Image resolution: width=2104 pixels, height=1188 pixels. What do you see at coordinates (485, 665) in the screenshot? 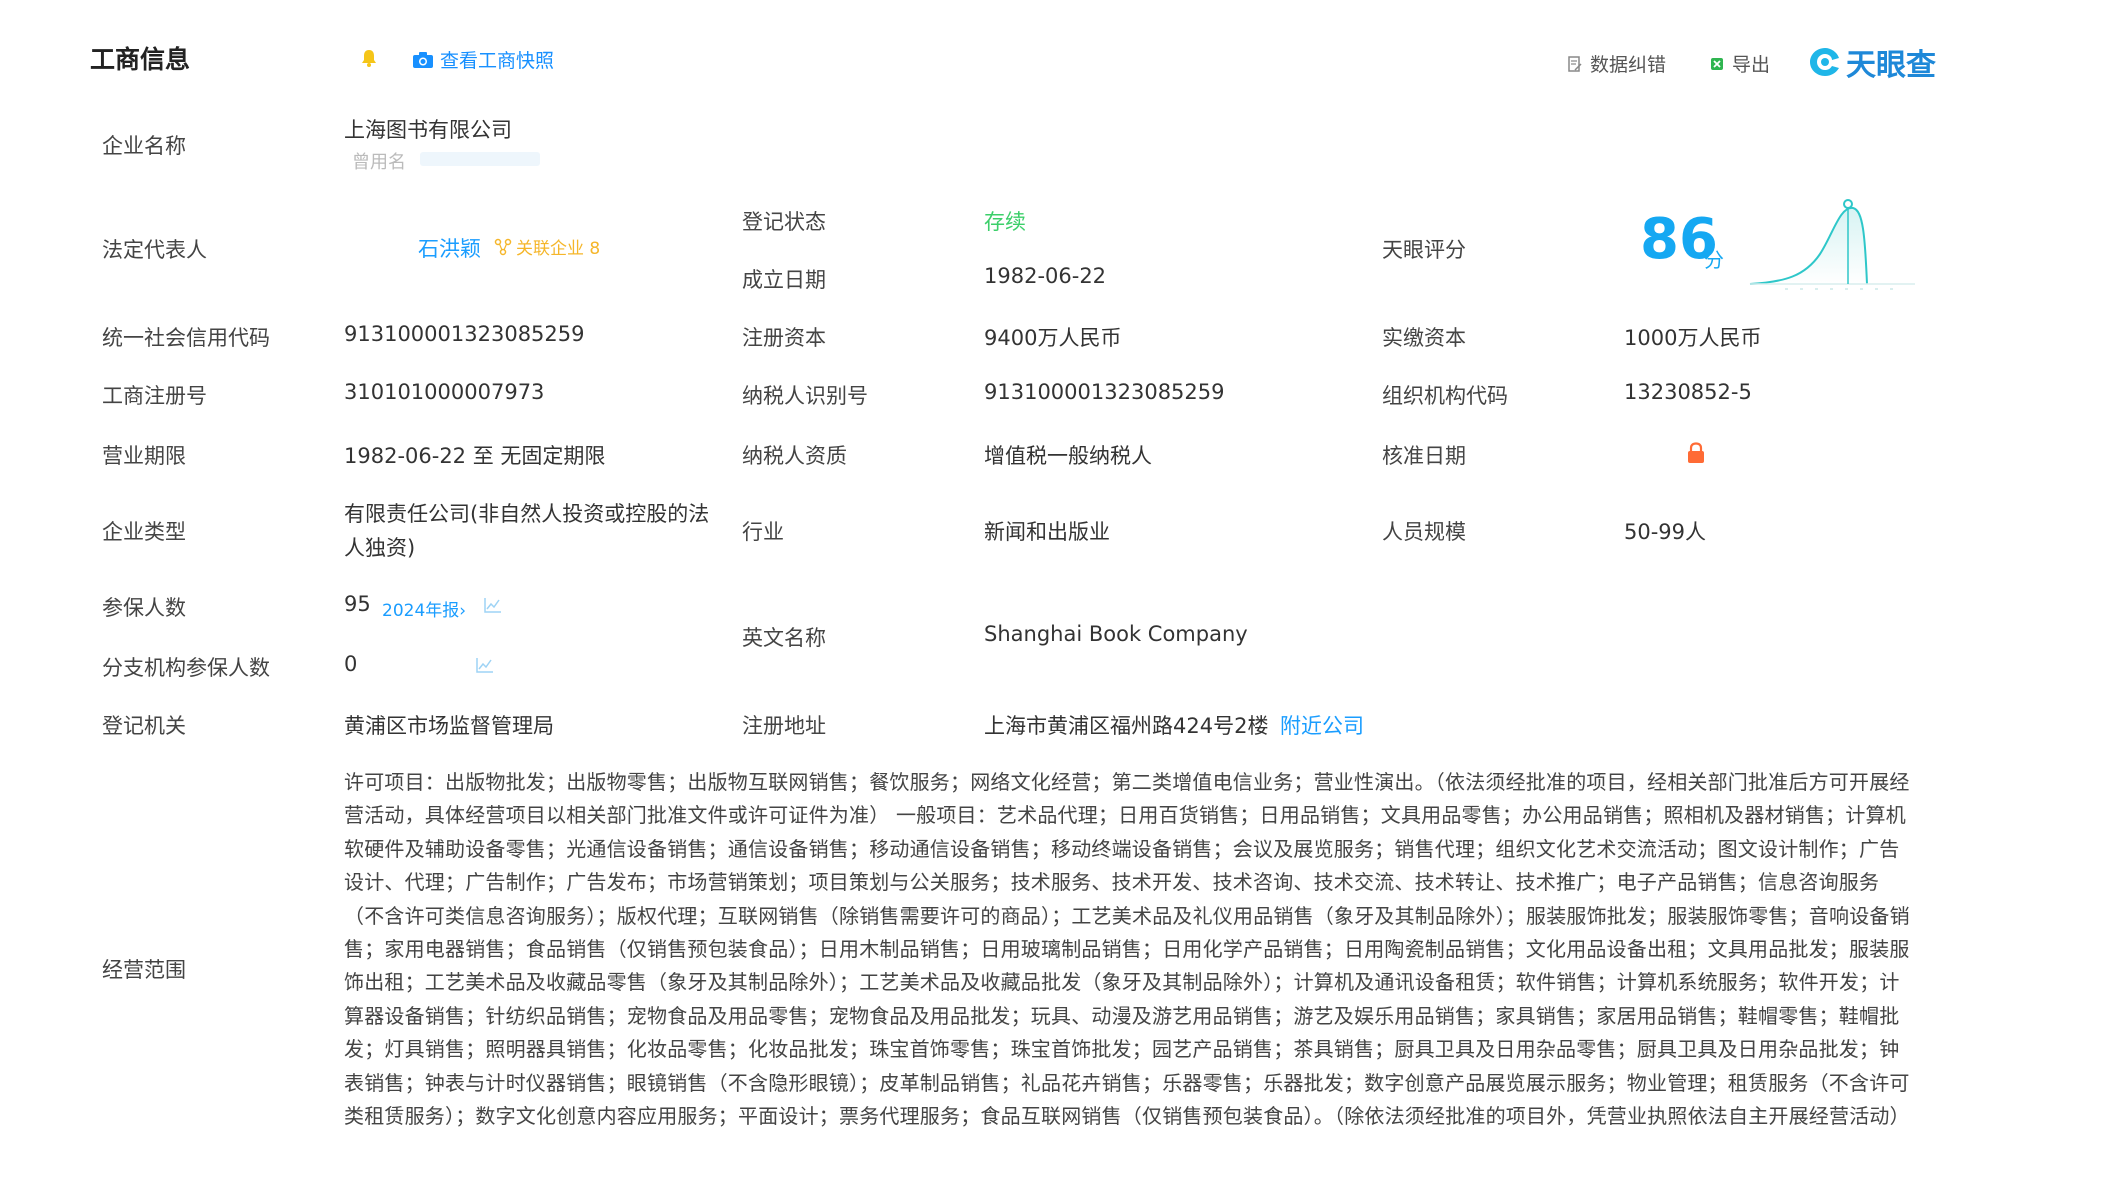
I see `trend-chart-icon-branch` at bounding box center [485, 665].